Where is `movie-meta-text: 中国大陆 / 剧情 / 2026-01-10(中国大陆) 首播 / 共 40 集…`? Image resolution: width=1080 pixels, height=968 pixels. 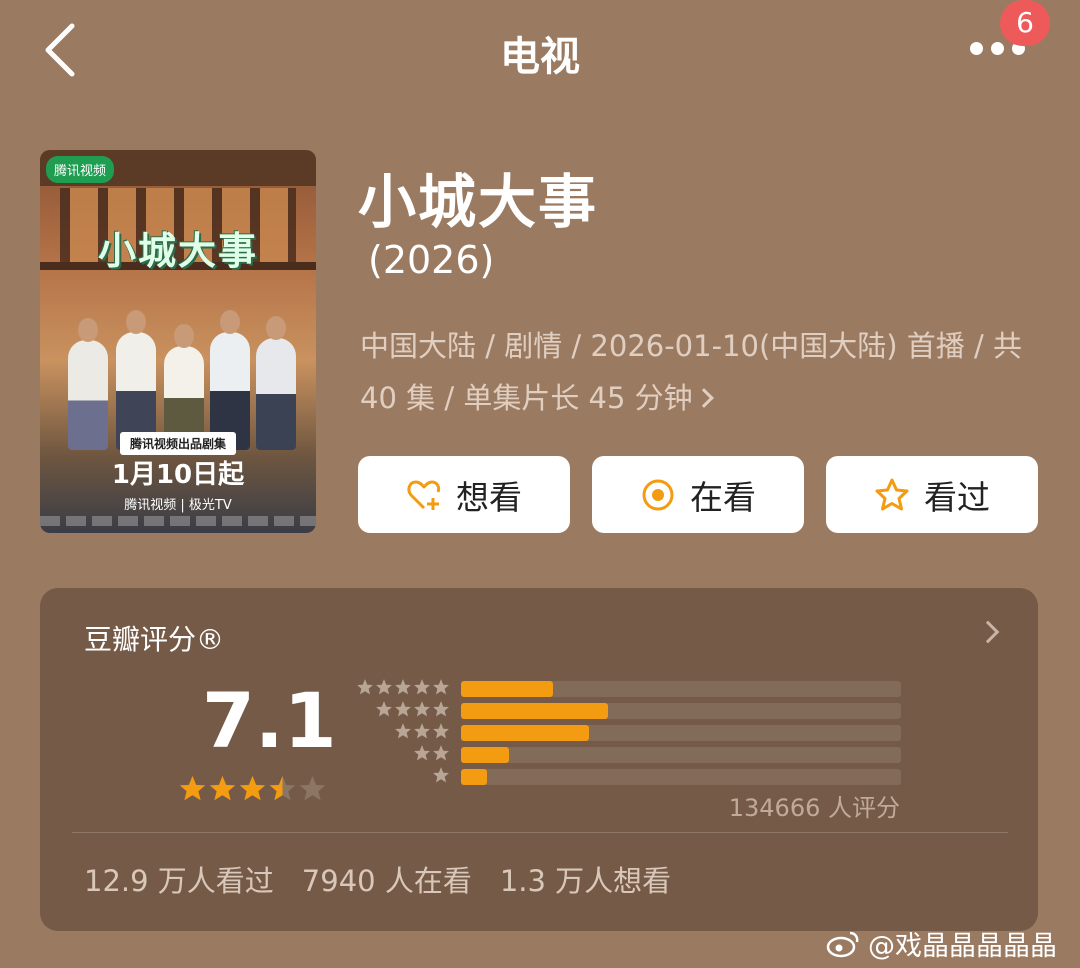 movie-meta-text: 中国大陆 / 剧情 / 2026-01-10(中国大陆) 首播 / 共 40 集… is located at coordinates (691, 372).